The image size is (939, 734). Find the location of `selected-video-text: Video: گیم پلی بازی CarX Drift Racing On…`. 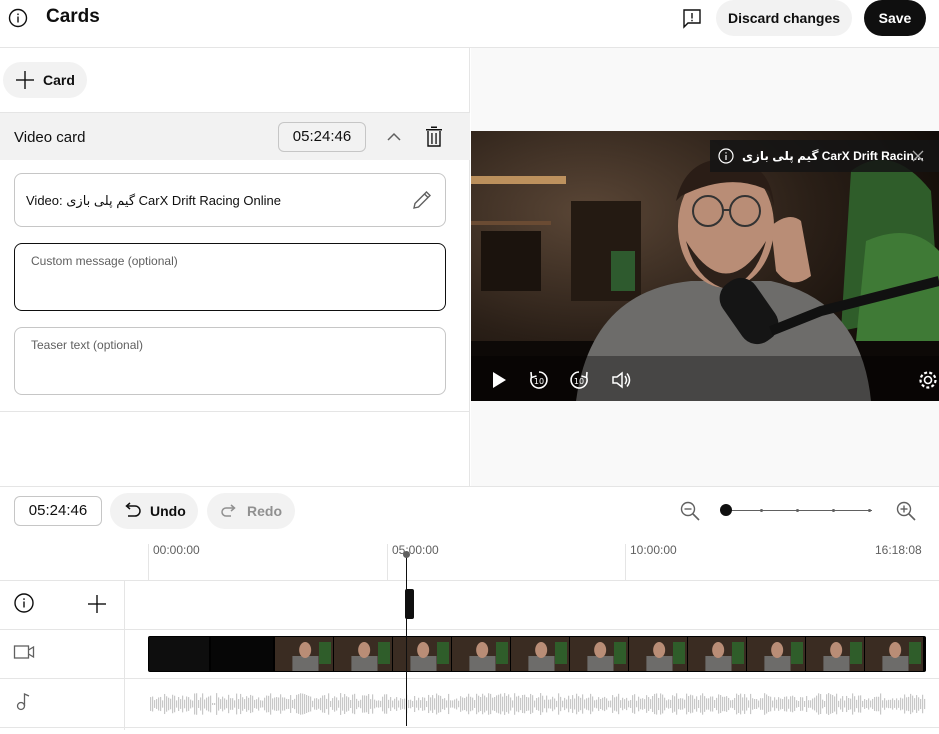

selected-video-text: Video: گیم پلی بازی CarX Drift Racing On… is located at coordinates (153, 200).